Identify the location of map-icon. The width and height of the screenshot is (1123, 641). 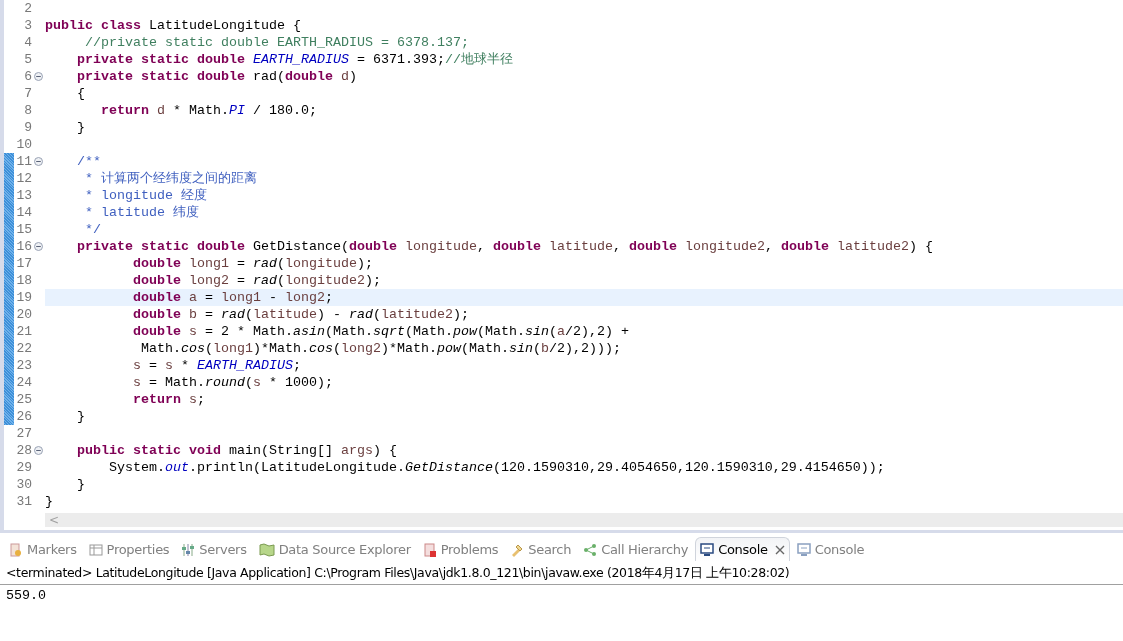
(266, 549).